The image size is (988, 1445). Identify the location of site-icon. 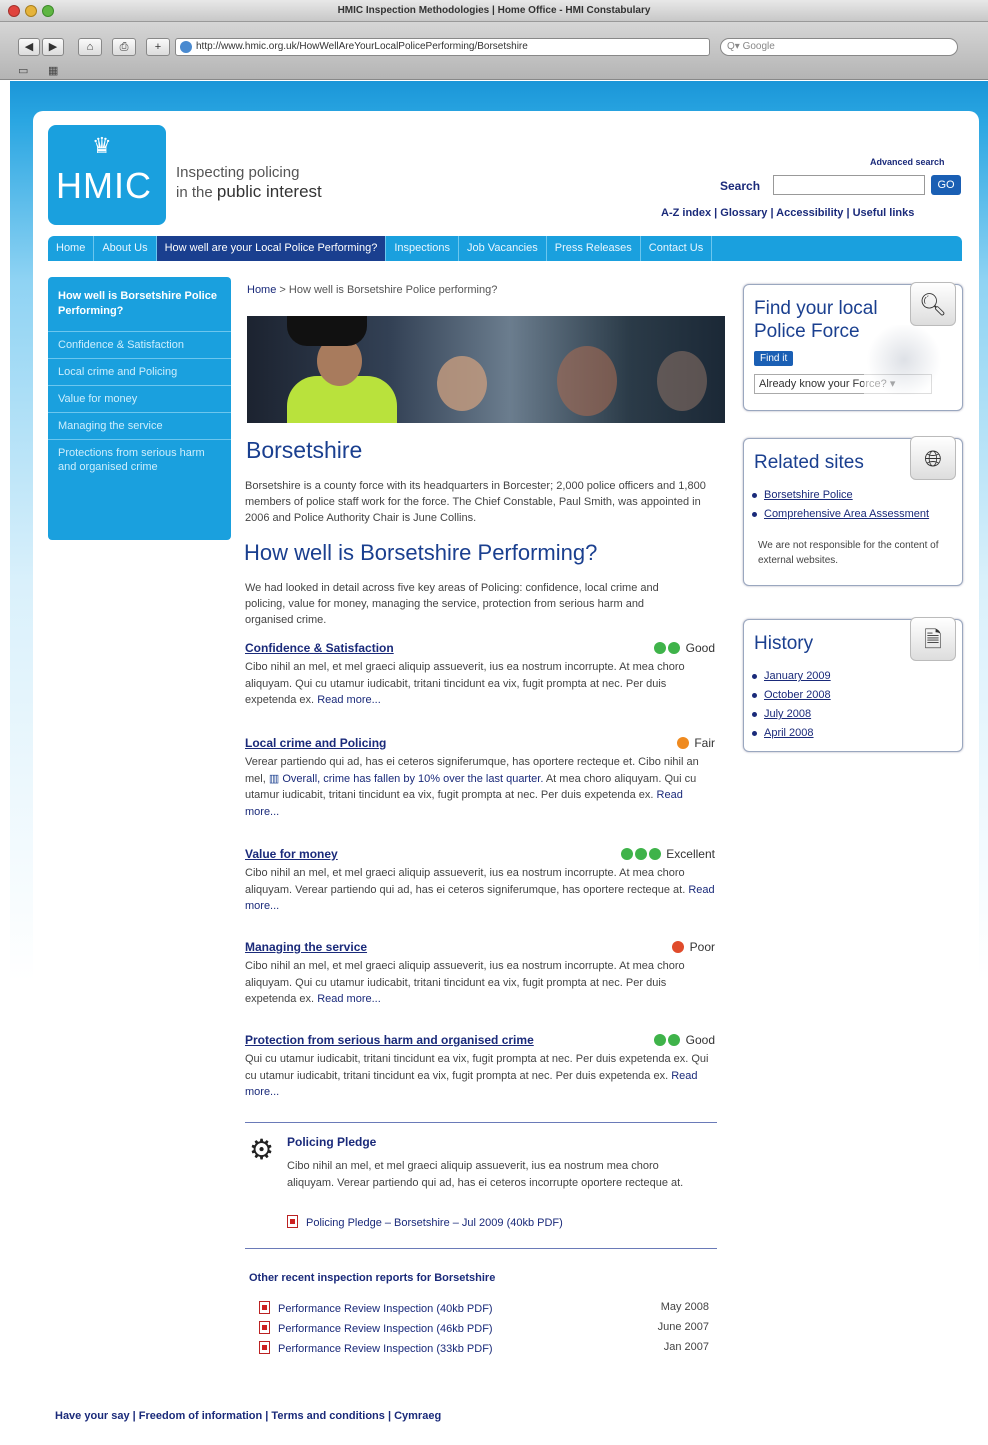
(186, 47).